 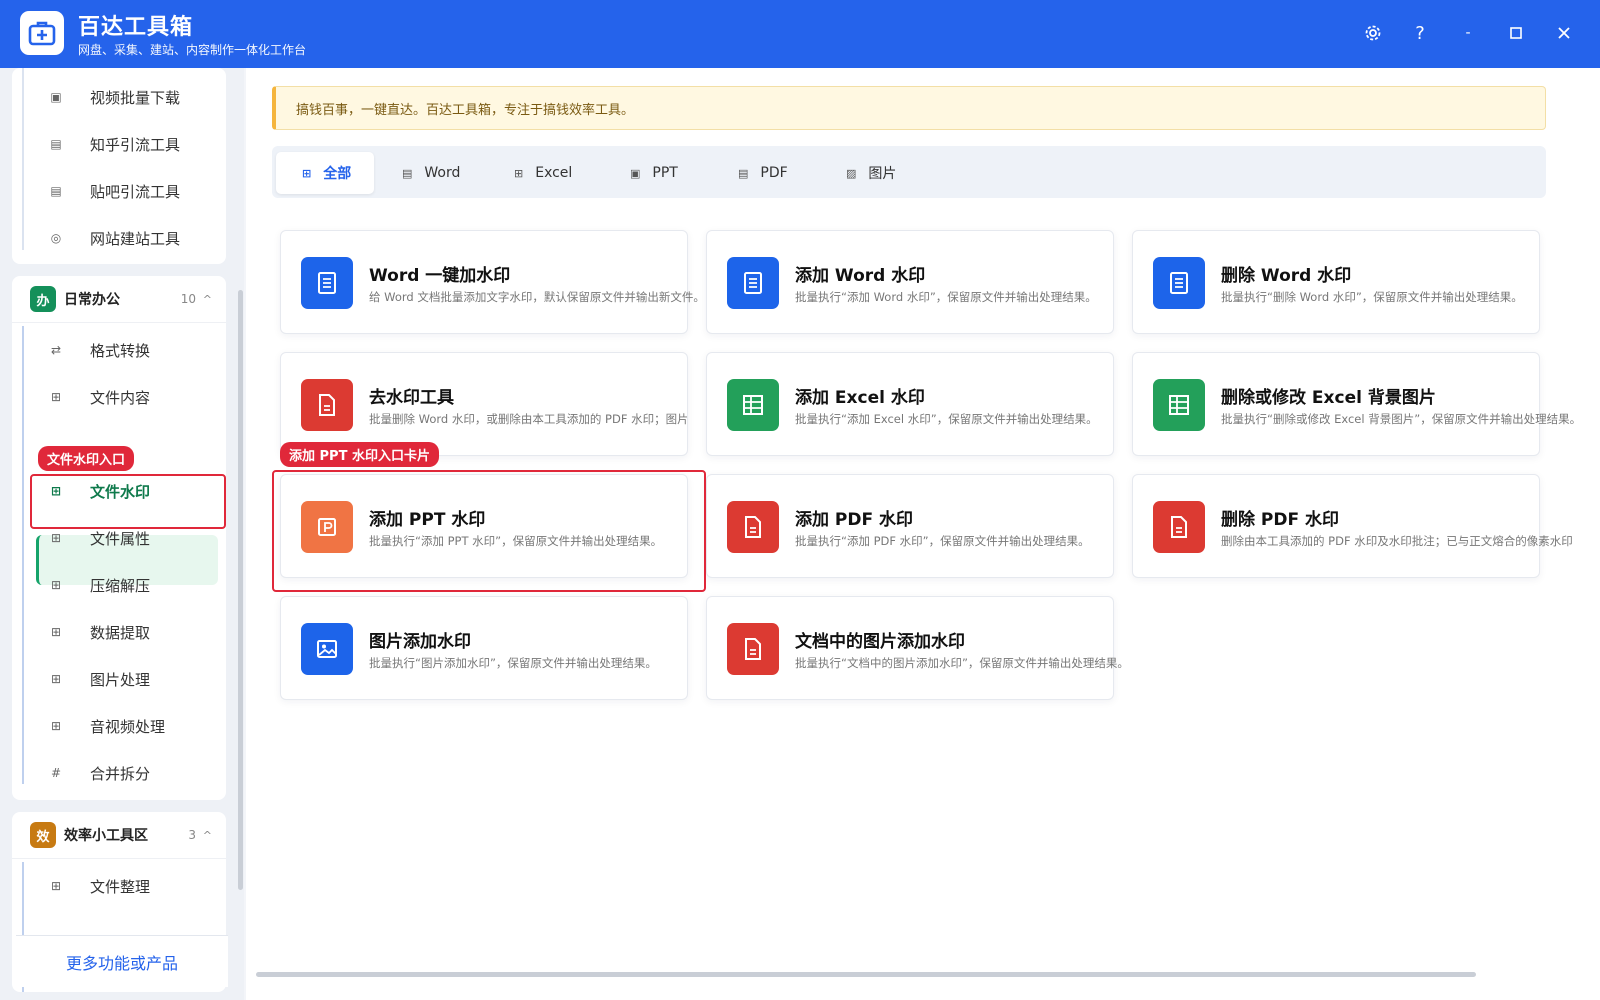 I want to click on annotation-box-ppt-card, so click(x=489, y=531).